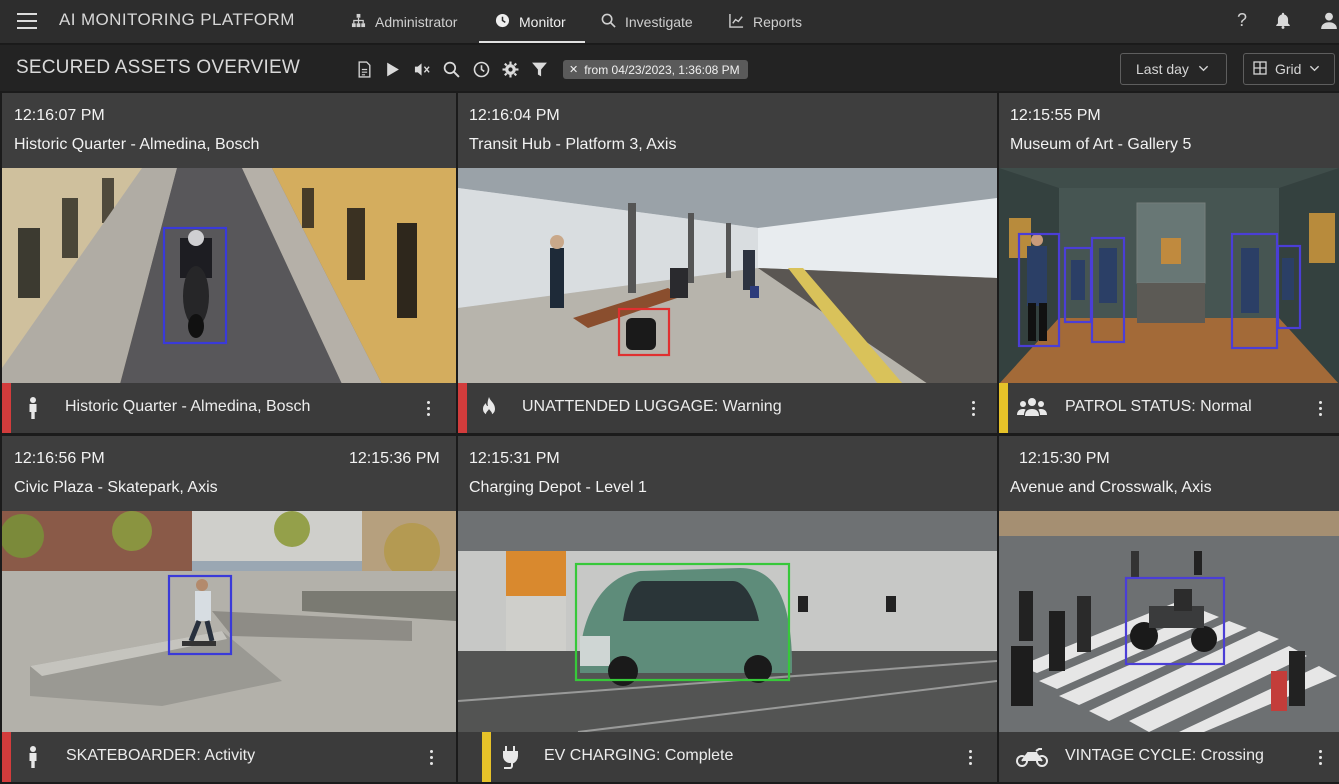 The height and width of the screenshot is (784, 1339). What do you see at coordinates (539, 69) in the screenshot?
I see `filter-funnel-icon` at bounding box center [539, 69].